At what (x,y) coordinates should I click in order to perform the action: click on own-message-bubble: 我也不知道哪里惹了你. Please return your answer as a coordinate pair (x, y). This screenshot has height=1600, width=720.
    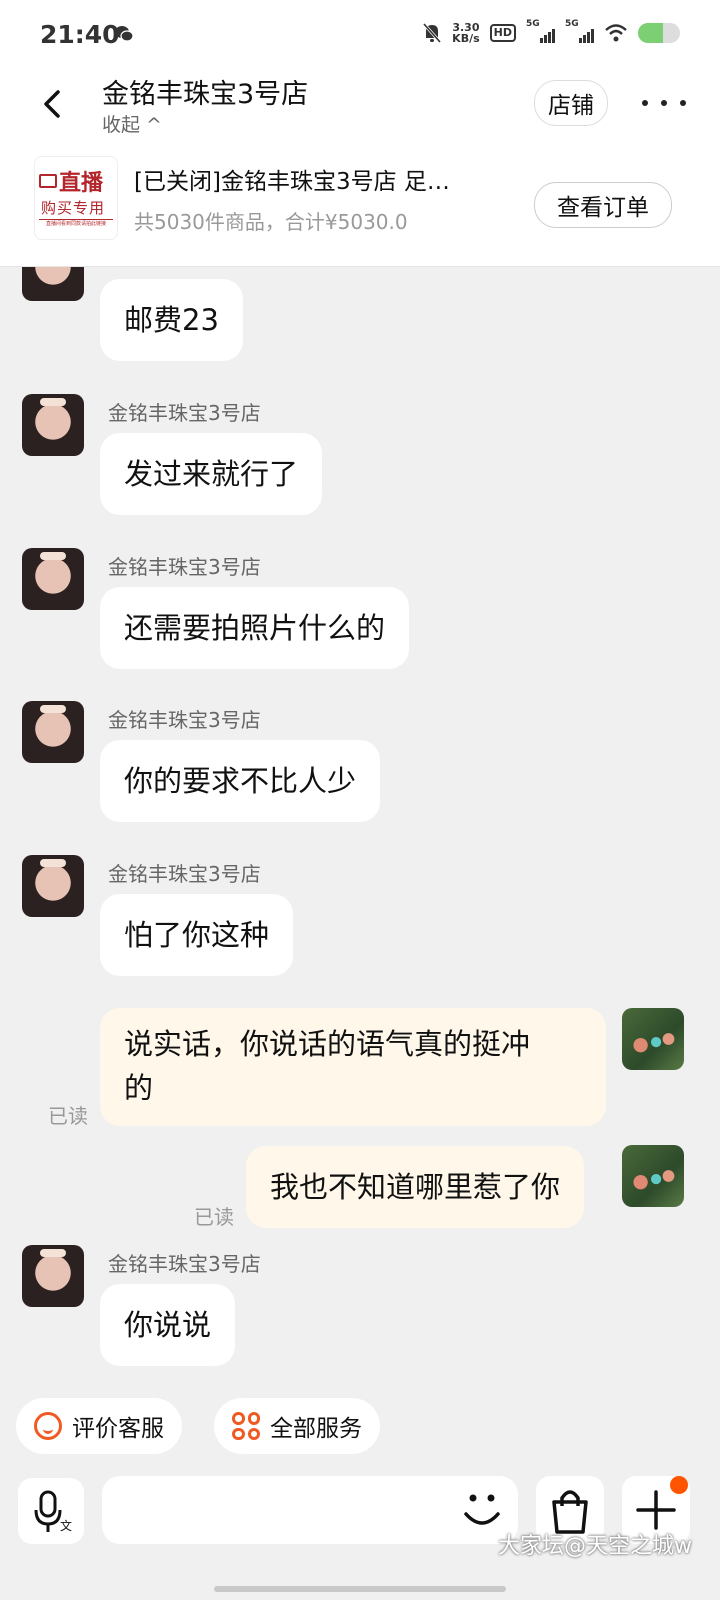
    Looking at the image, I should click on (415, 1187).